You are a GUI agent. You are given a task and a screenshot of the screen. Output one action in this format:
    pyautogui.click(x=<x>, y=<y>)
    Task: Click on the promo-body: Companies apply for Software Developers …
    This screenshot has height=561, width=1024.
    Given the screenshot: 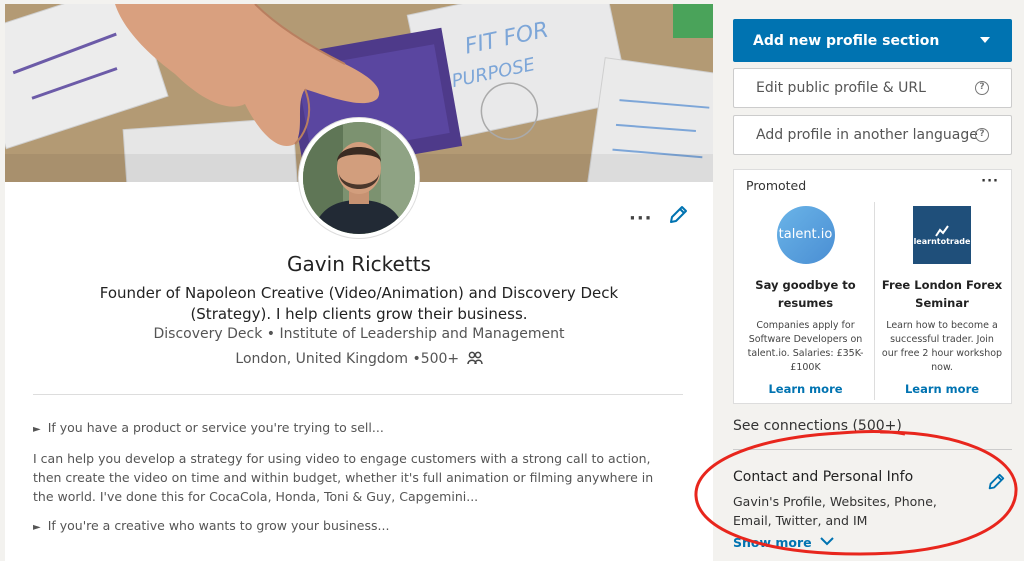 What is the action you would take?
    pyautogui.click(x=805, y=346)
    